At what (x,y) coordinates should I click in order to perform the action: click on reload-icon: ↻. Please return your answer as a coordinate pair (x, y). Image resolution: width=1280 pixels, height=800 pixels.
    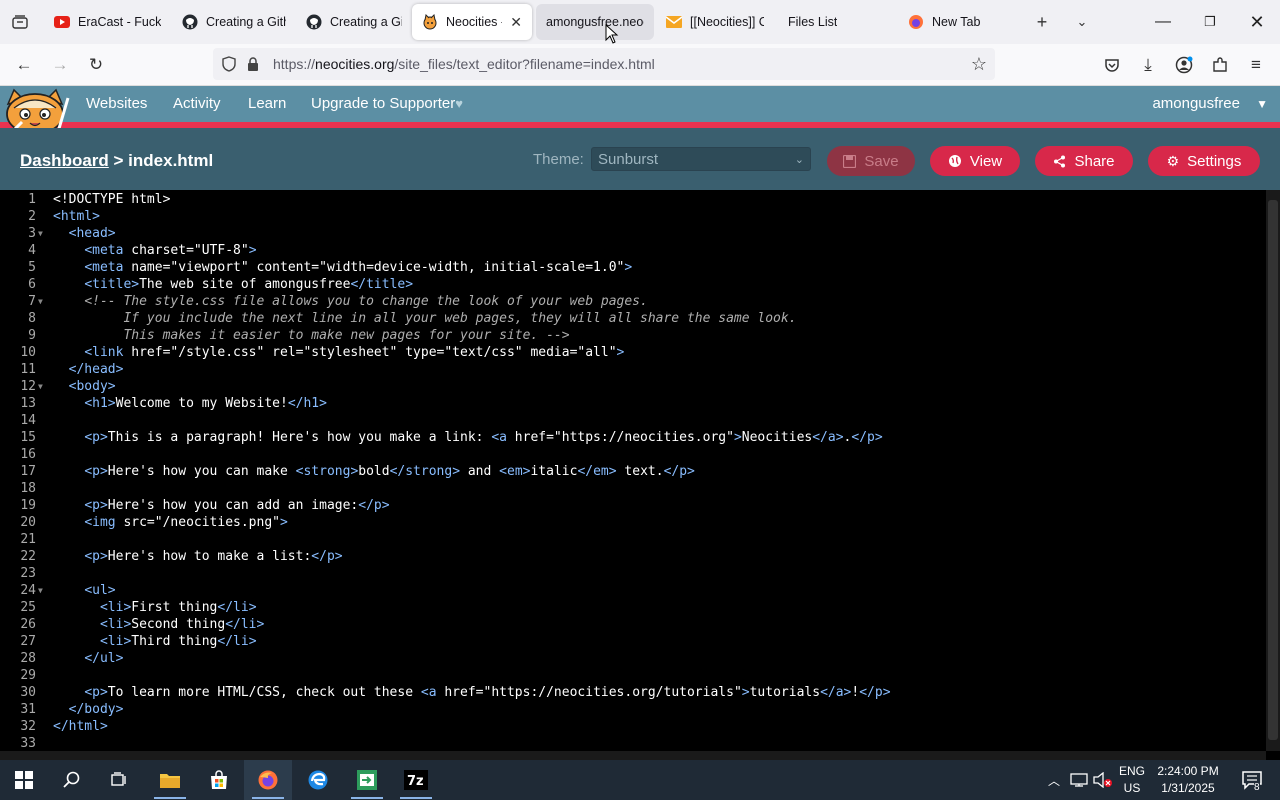
    Looking at the image, I should click on (96, 65).